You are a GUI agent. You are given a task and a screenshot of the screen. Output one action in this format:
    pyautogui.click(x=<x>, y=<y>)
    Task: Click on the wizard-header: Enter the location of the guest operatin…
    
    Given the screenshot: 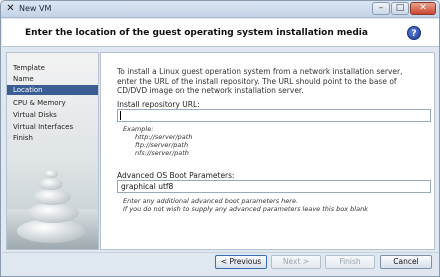 What is the action you would take?
    pyautogui.click(x=220, y=33)
    